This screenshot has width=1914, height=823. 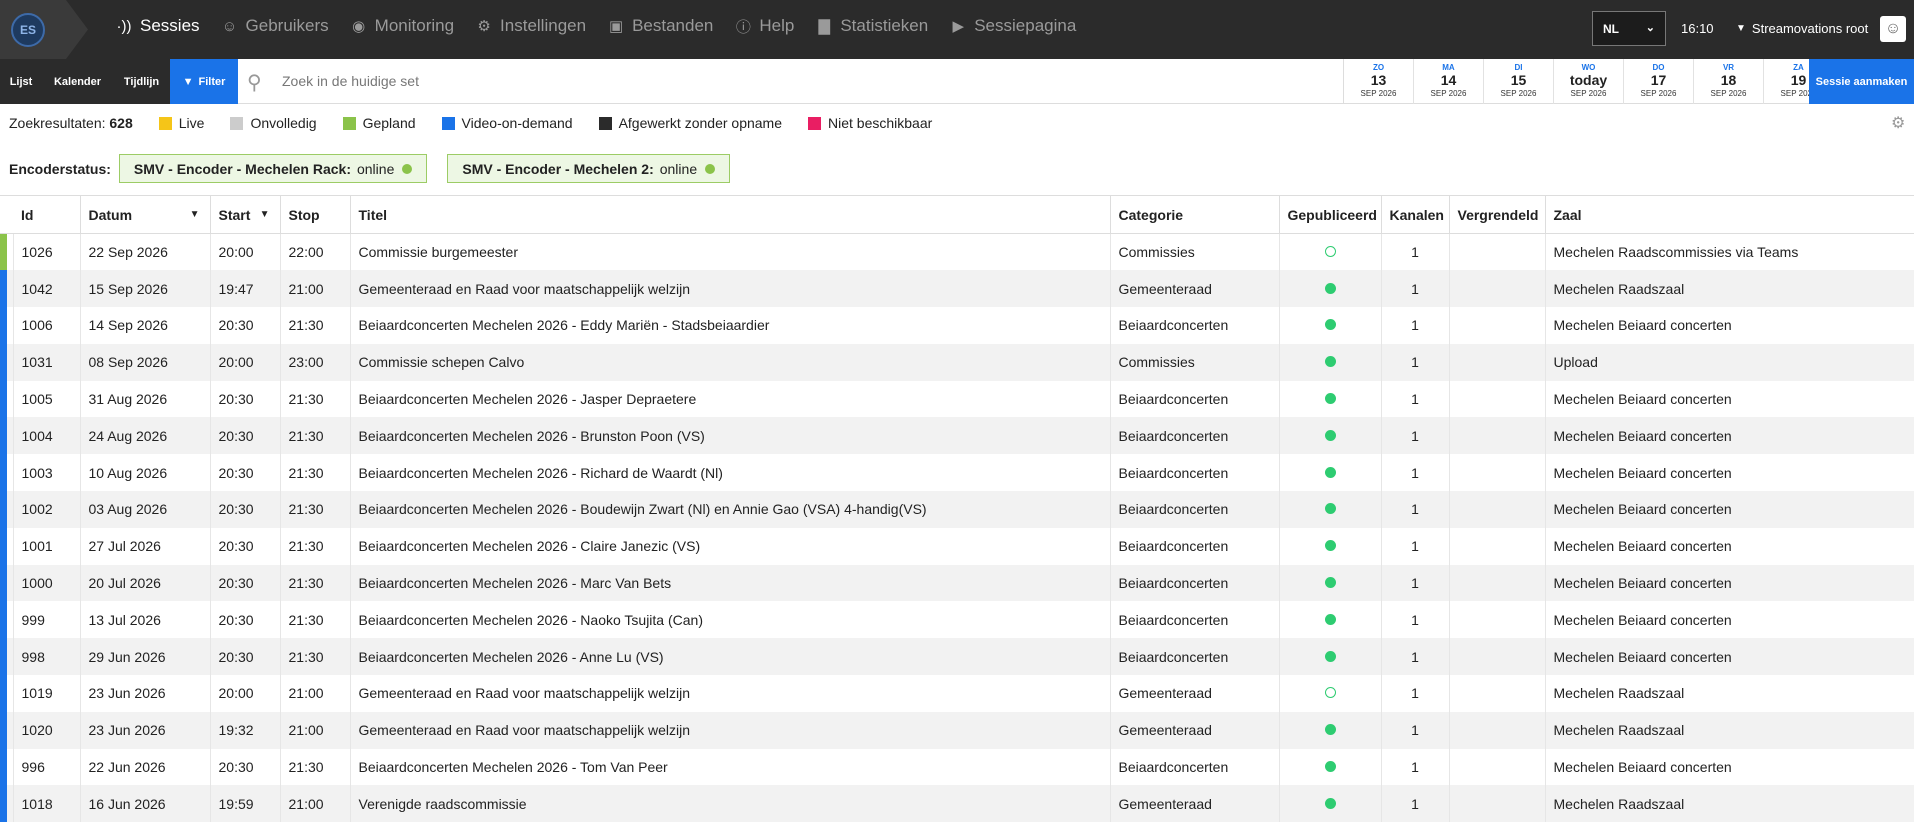 What do you see at coordinates (730, 214) in the screenshot?
I see `column-title: Titel` at bounding box center [730, 214].